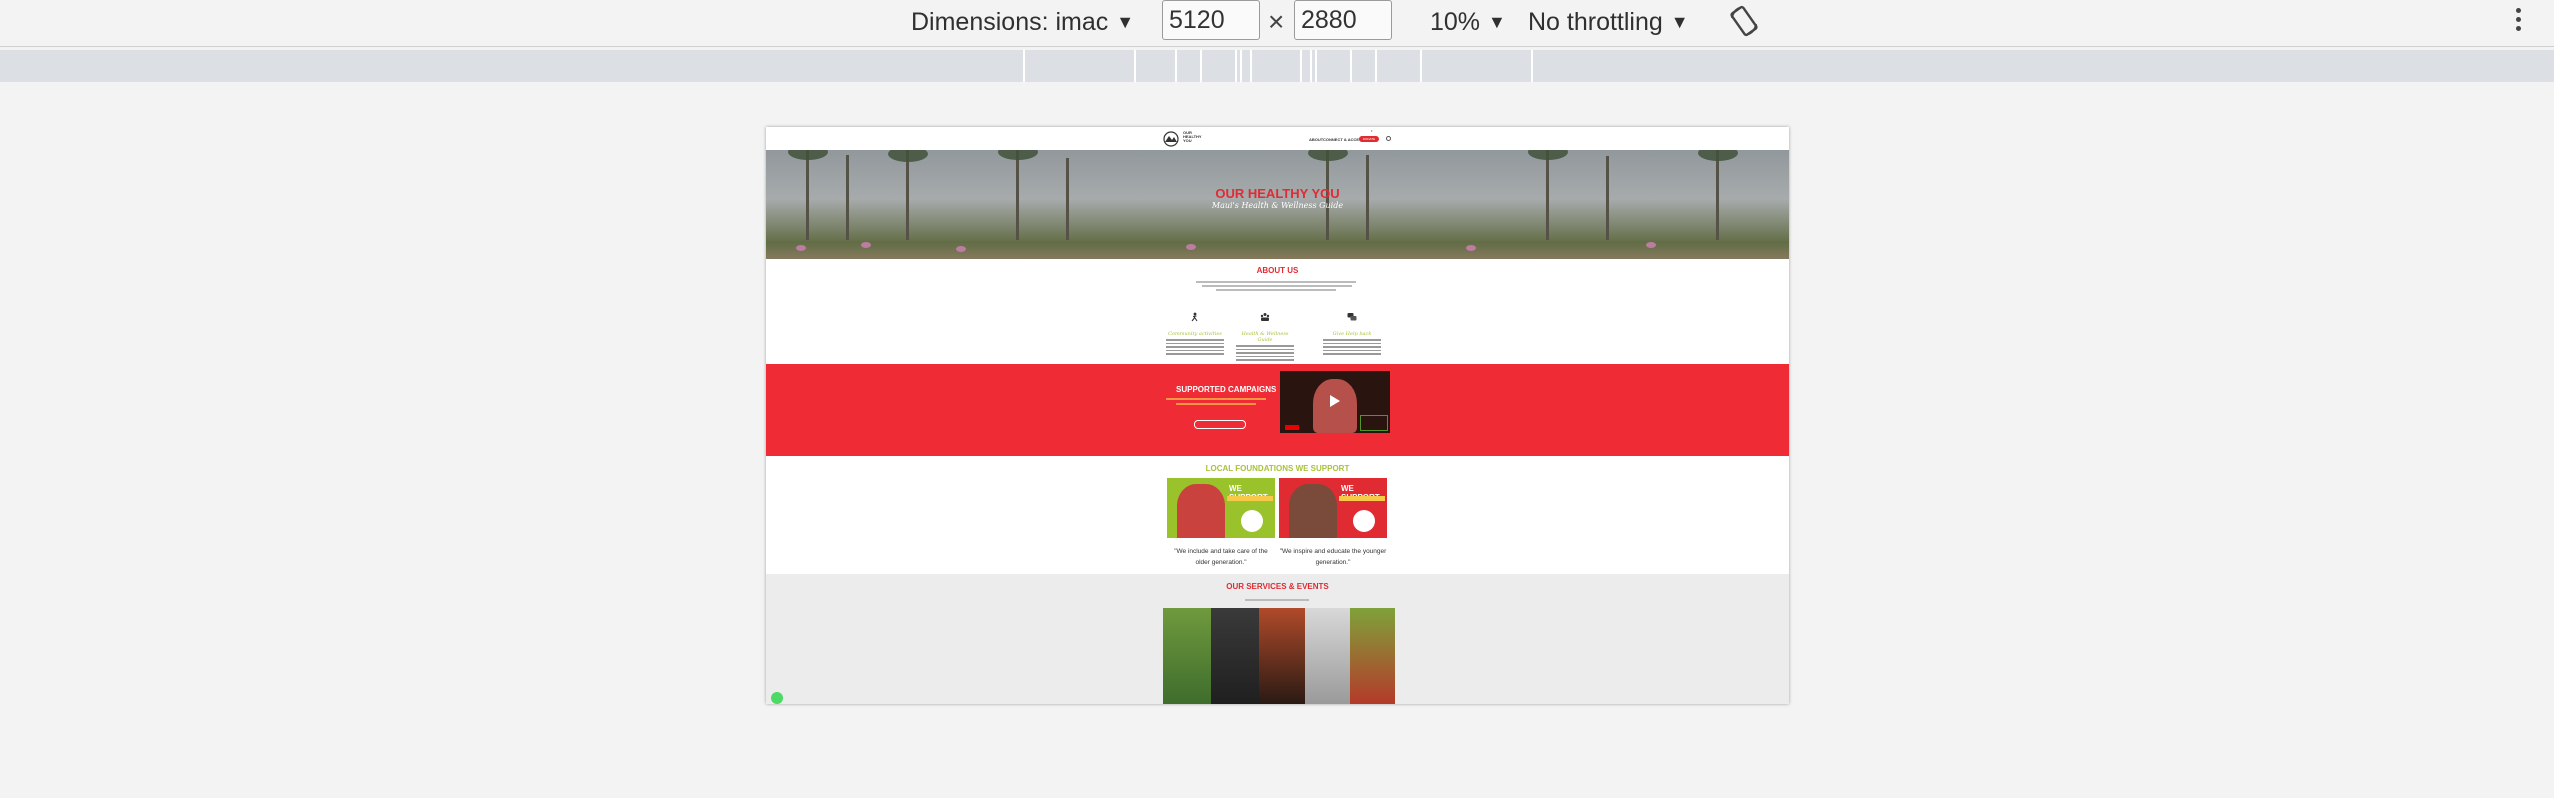  What do you see at coordinates (1216, 403) in the screenshot?
I see `campaigns-text` at bounding box center [1216, 403].